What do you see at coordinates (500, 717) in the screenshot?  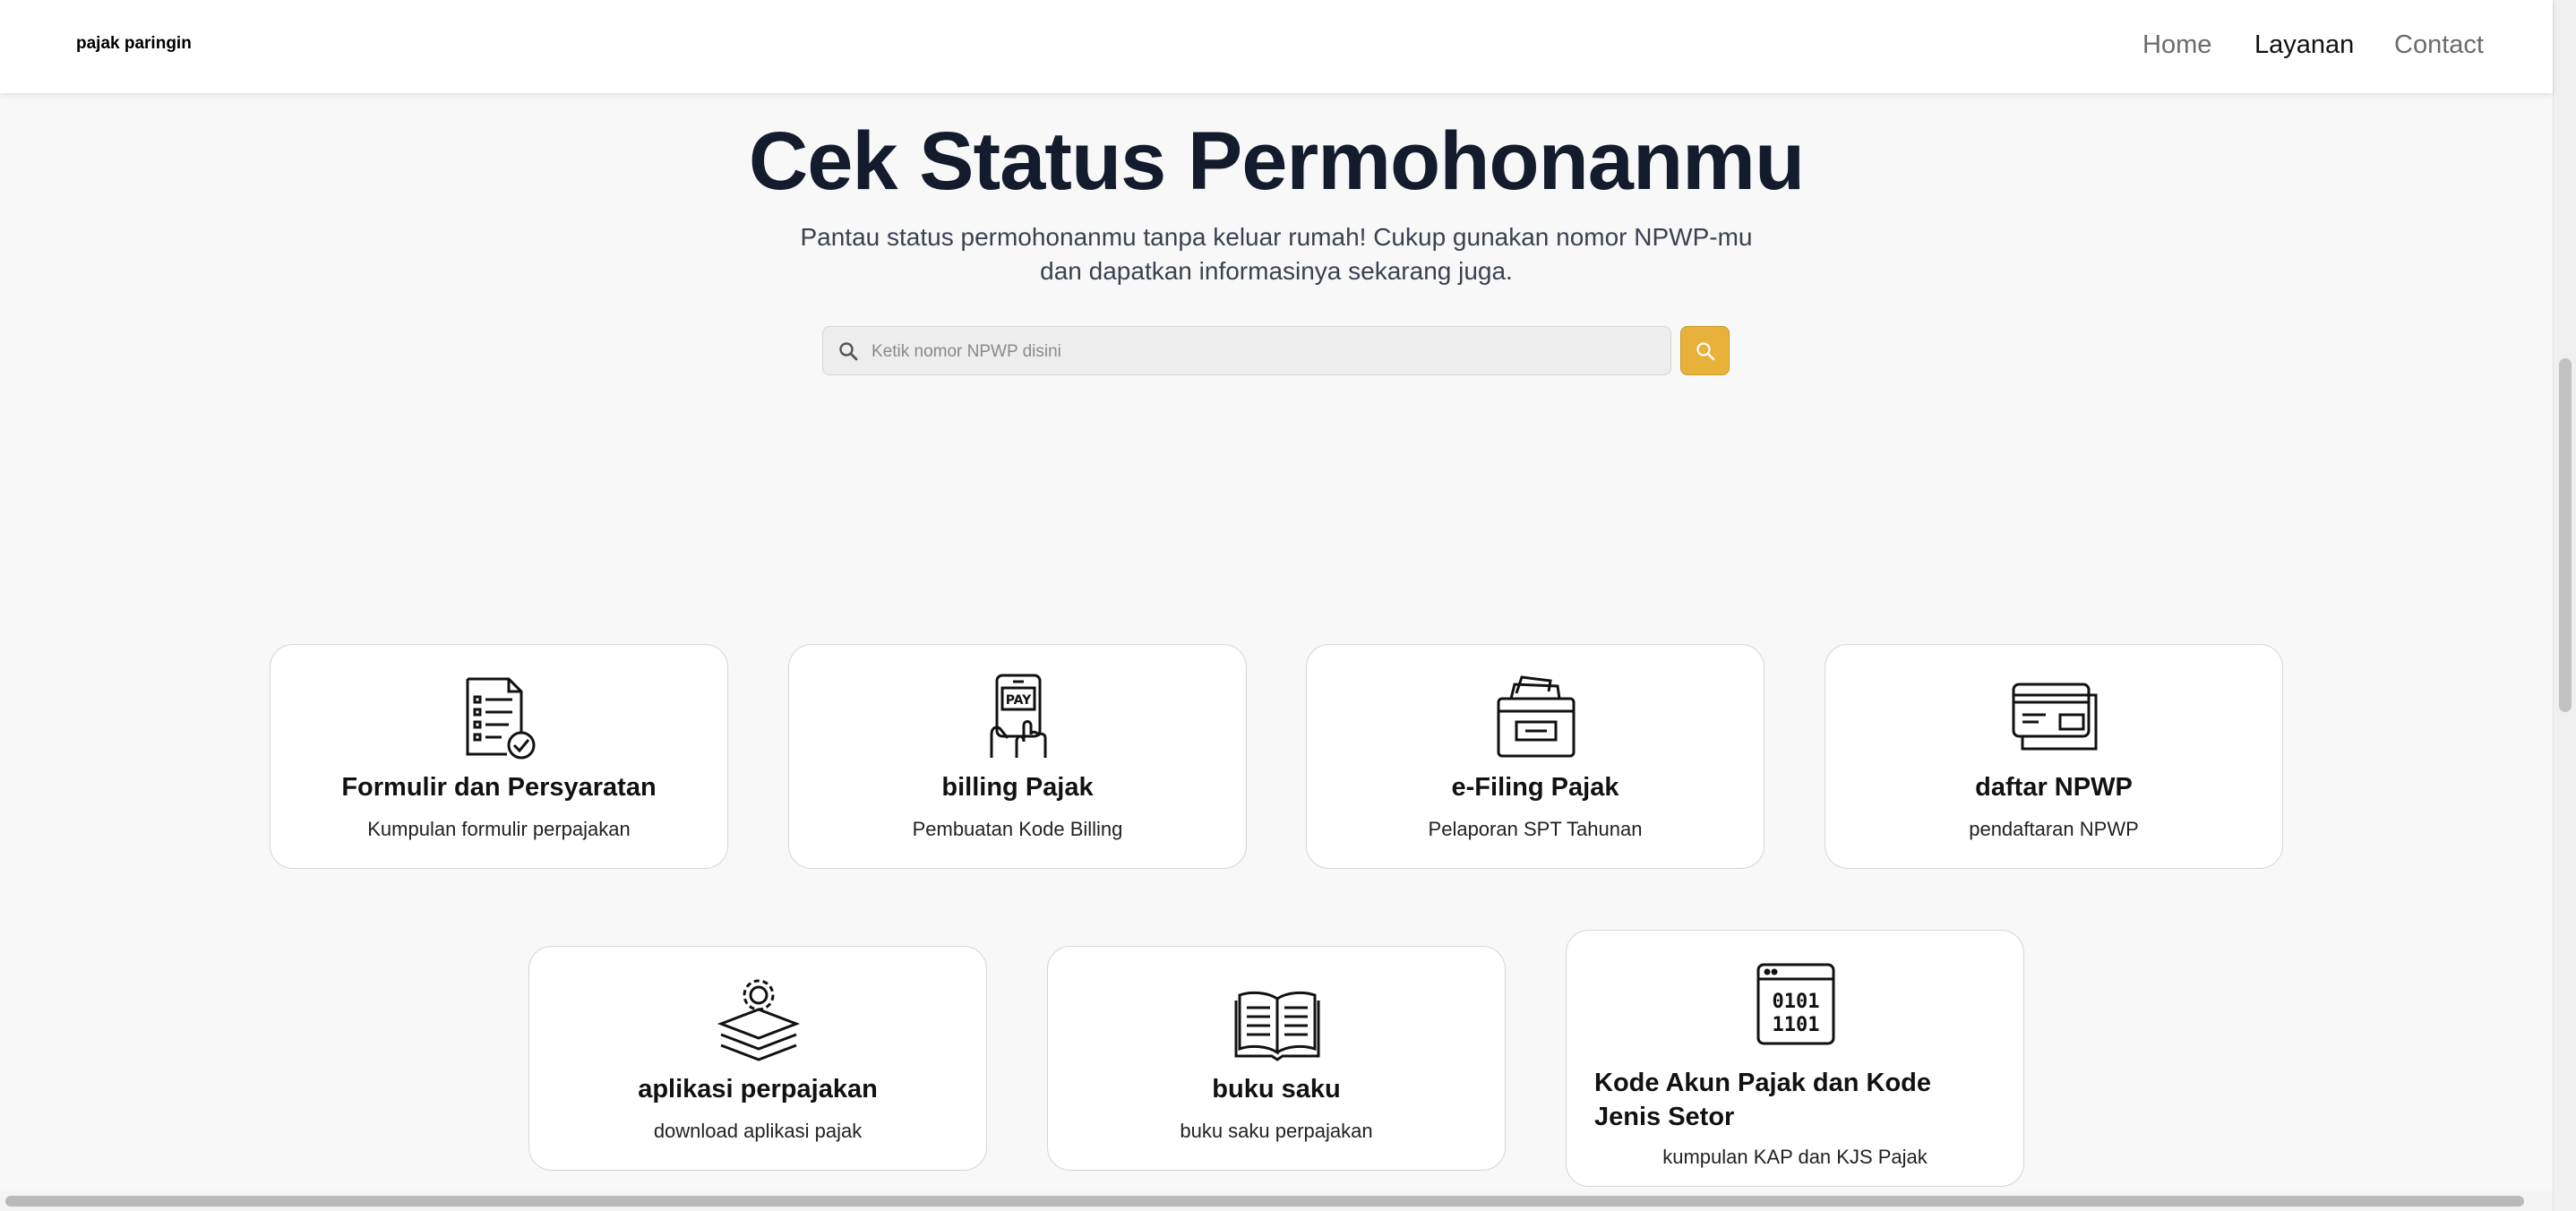 I see `document-check-icon` at bounding box center [500, 717].